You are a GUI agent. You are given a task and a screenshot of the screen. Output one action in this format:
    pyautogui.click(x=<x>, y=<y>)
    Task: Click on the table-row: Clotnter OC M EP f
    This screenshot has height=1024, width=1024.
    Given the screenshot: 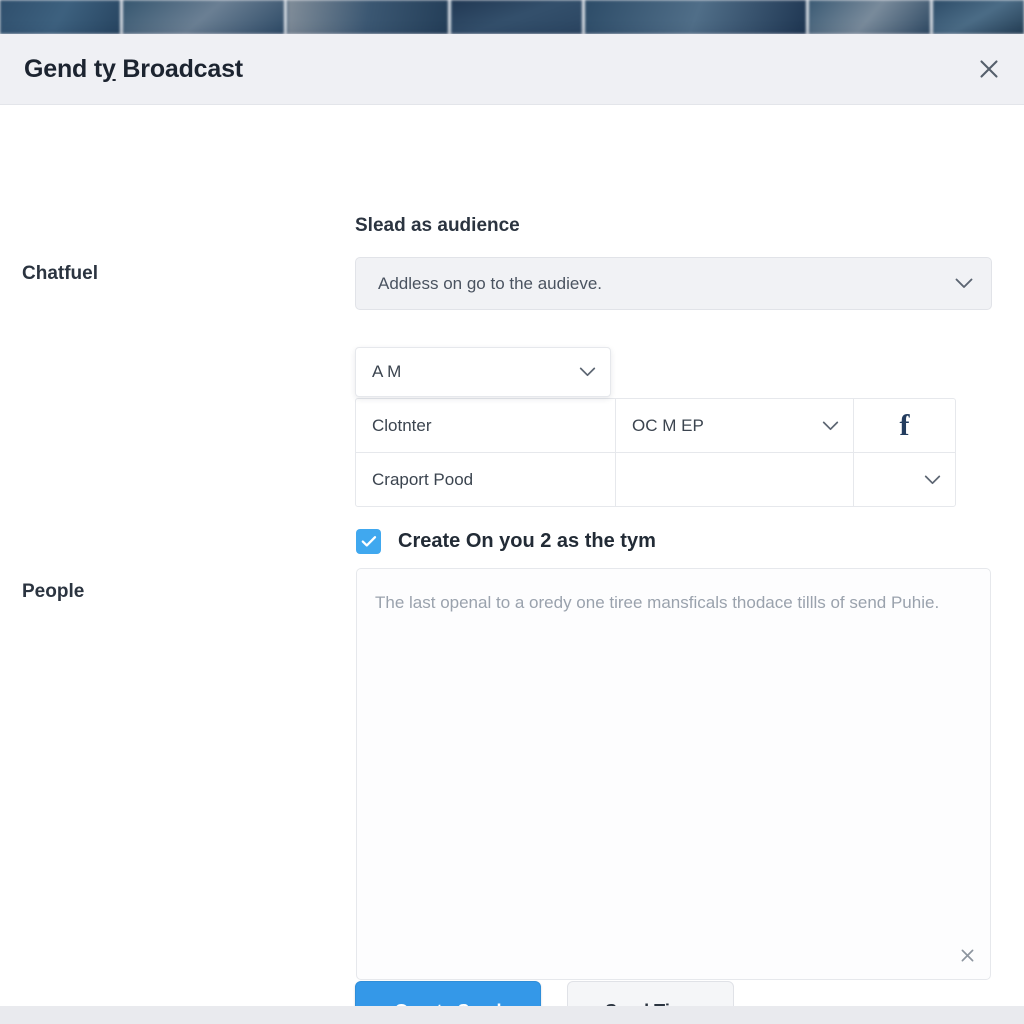 What is the action you would take?
    pyautogui.click(x=655, y=426)
    